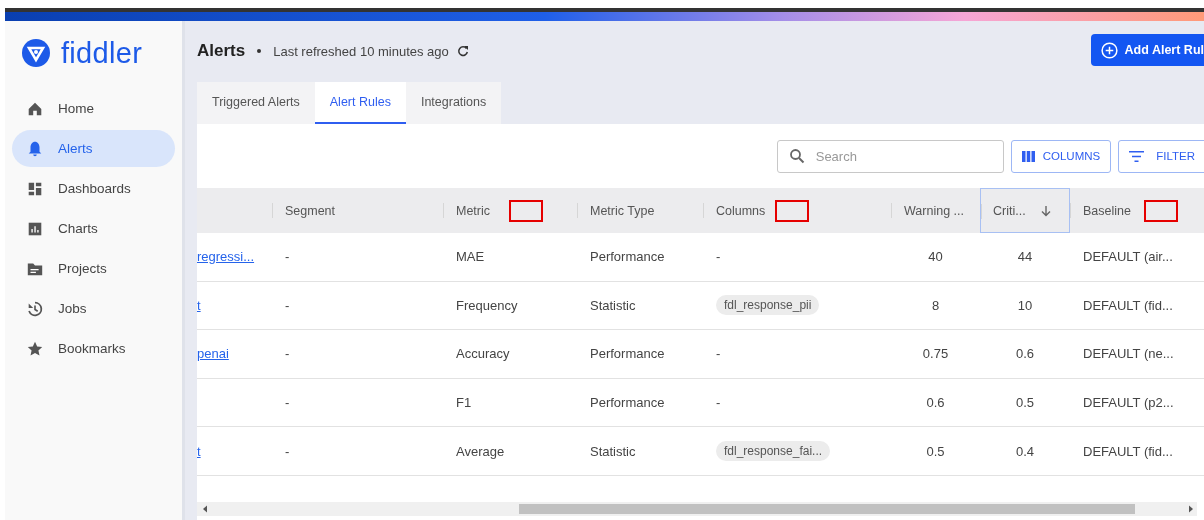 The height and width of the screenshot is (520, 1204). Describe the element at coordinates (768, 305) in the screenshot. I see `column-tag: fdl_response_pii` at that location.